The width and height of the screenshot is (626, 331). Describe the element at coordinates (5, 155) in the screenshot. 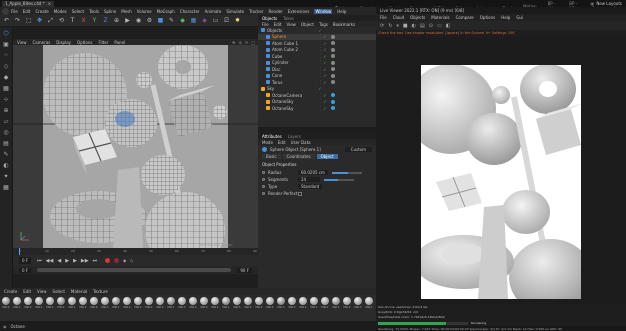

I see `paint-icon: ✎` at that location.